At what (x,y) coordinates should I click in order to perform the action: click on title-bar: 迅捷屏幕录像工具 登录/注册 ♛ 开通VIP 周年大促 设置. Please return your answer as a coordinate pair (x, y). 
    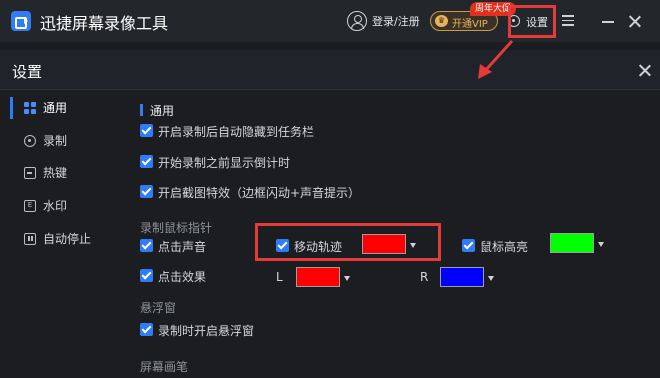
    Looking at the image, I should click on (330, 21).